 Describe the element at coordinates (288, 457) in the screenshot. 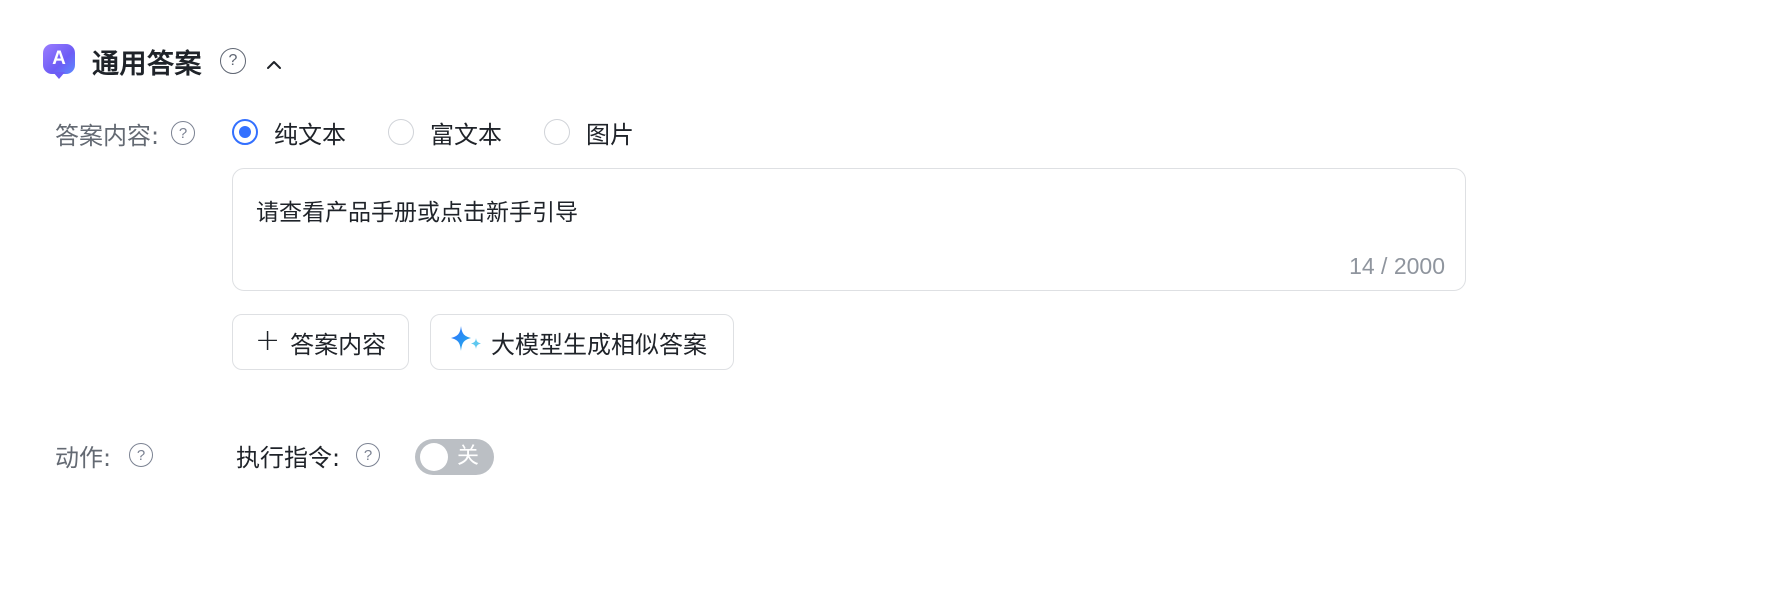

I see `execute-command-label-text: 执行指令:` at that location.